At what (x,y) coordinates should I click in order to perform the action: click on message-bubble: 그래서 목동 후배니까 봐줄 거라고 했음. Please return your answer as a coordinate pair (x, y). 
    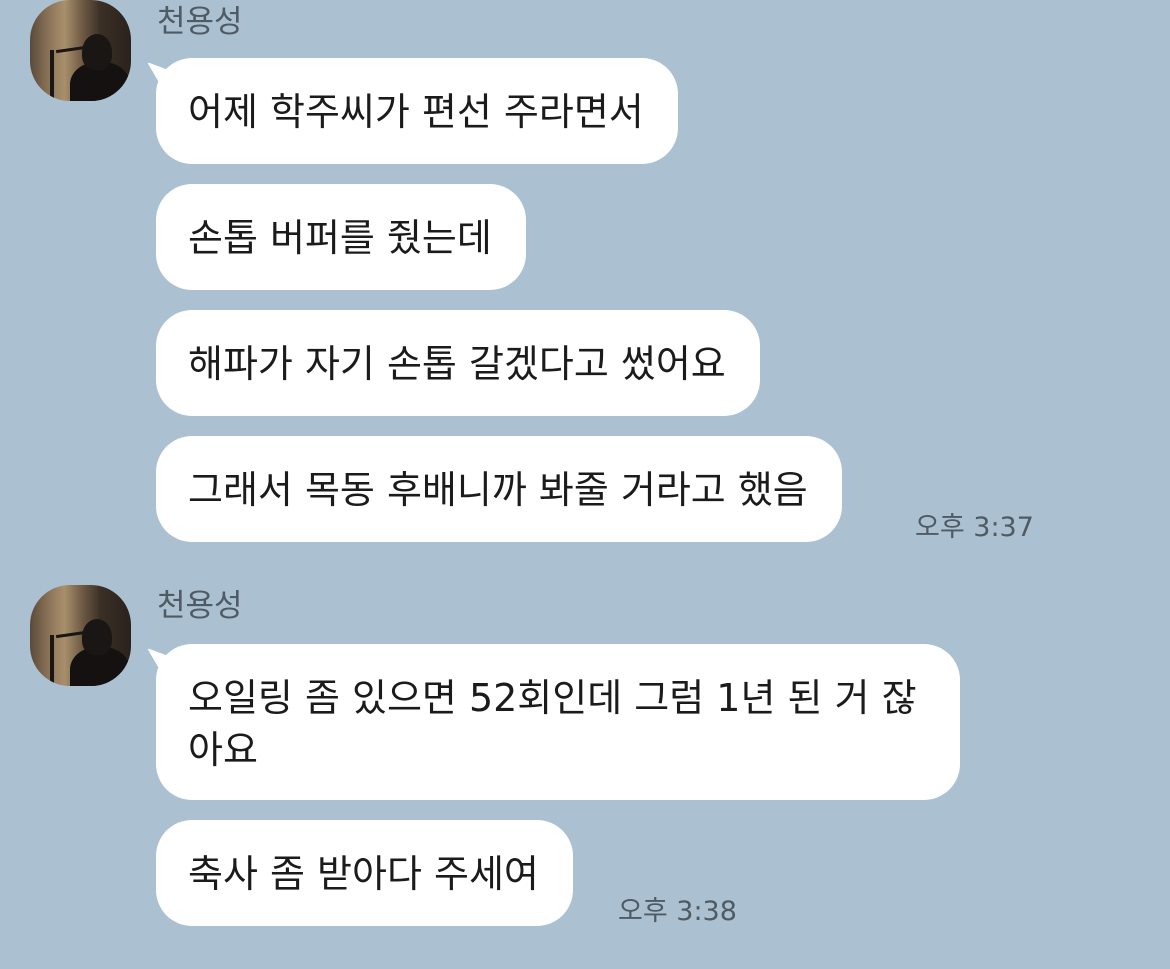
    Looking at the image, I should click on (499, 489).